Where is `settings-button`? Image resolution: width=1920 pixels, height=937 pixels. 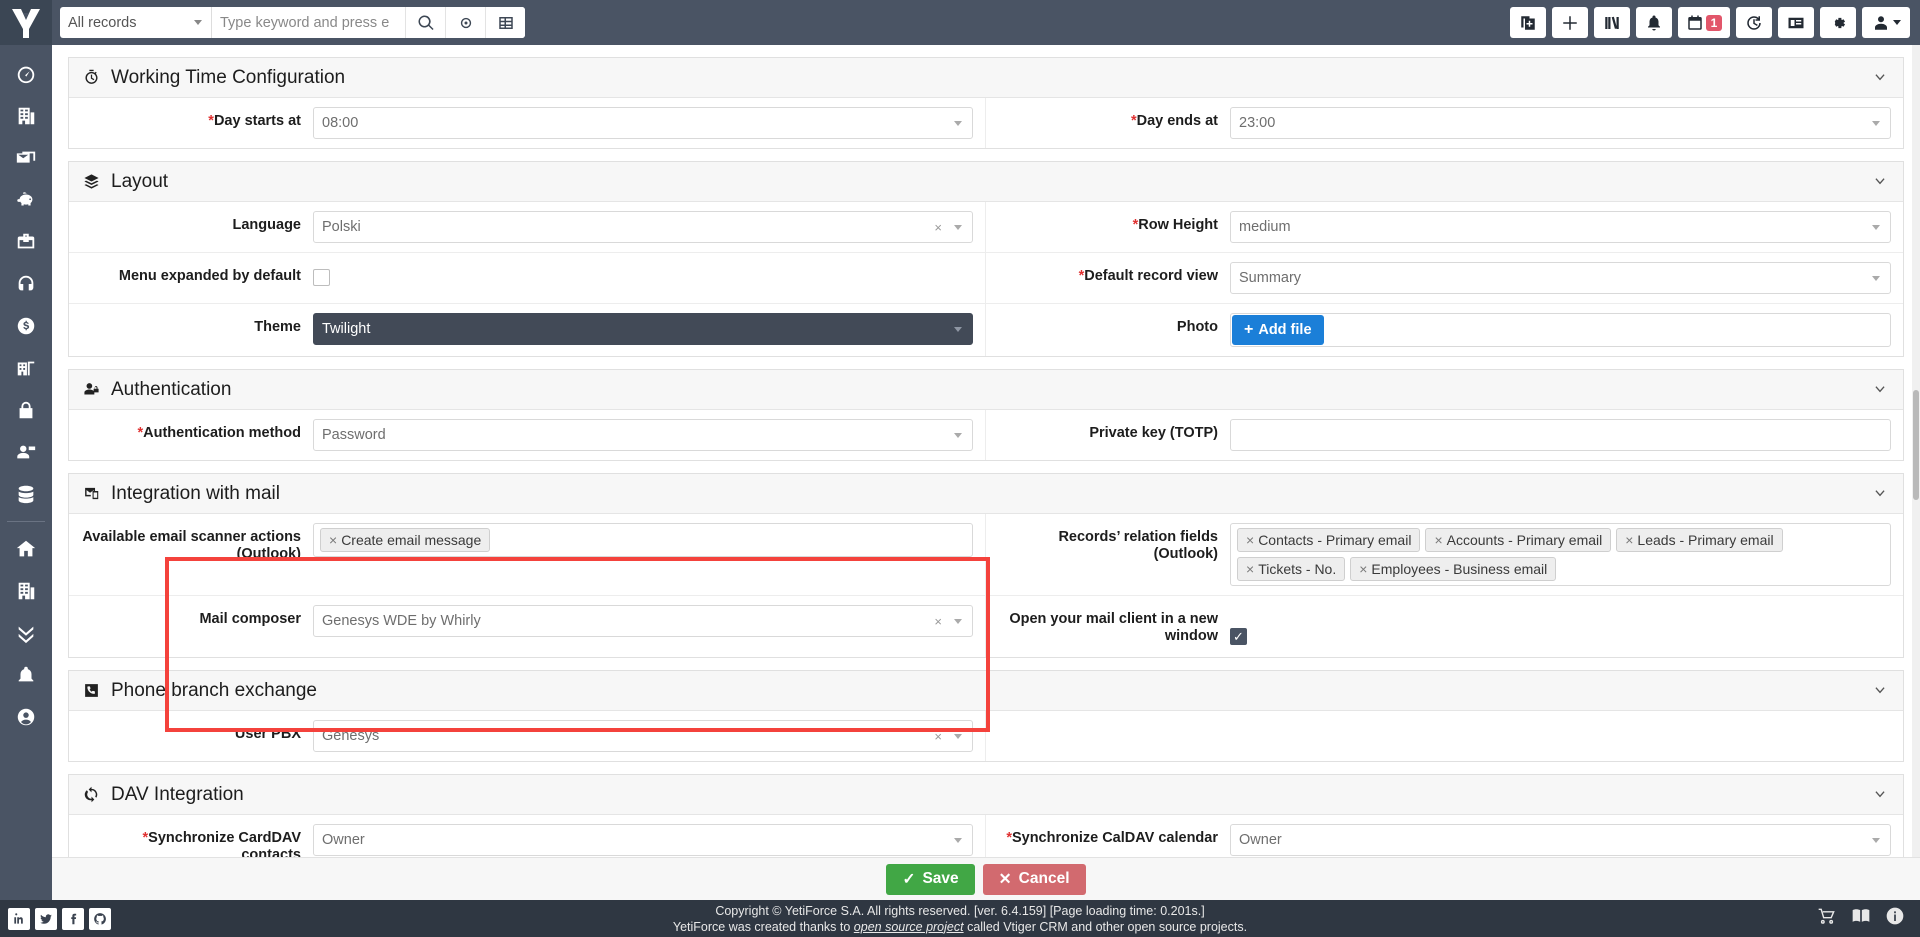
settings-button is located at coordinates (1838, 22).